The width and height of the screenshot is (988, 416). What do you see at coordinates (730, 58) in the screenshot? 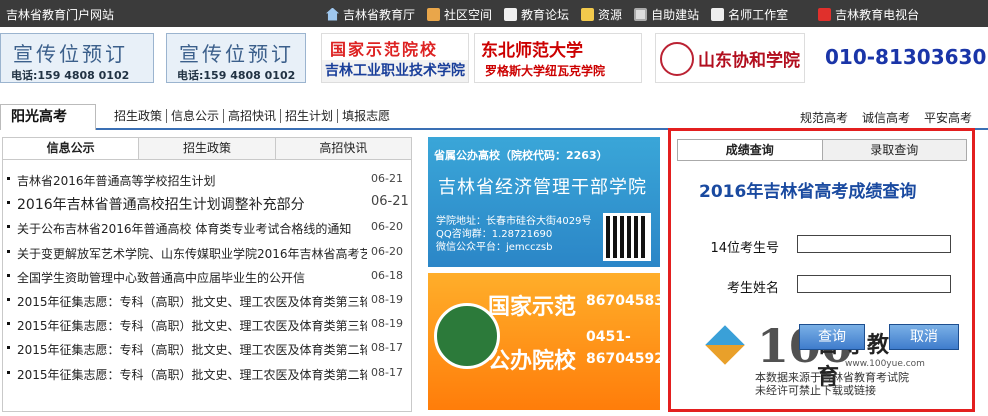
I see `ad-shandong-xiehe: 山东协和学院` at bounding box center [730, 58].